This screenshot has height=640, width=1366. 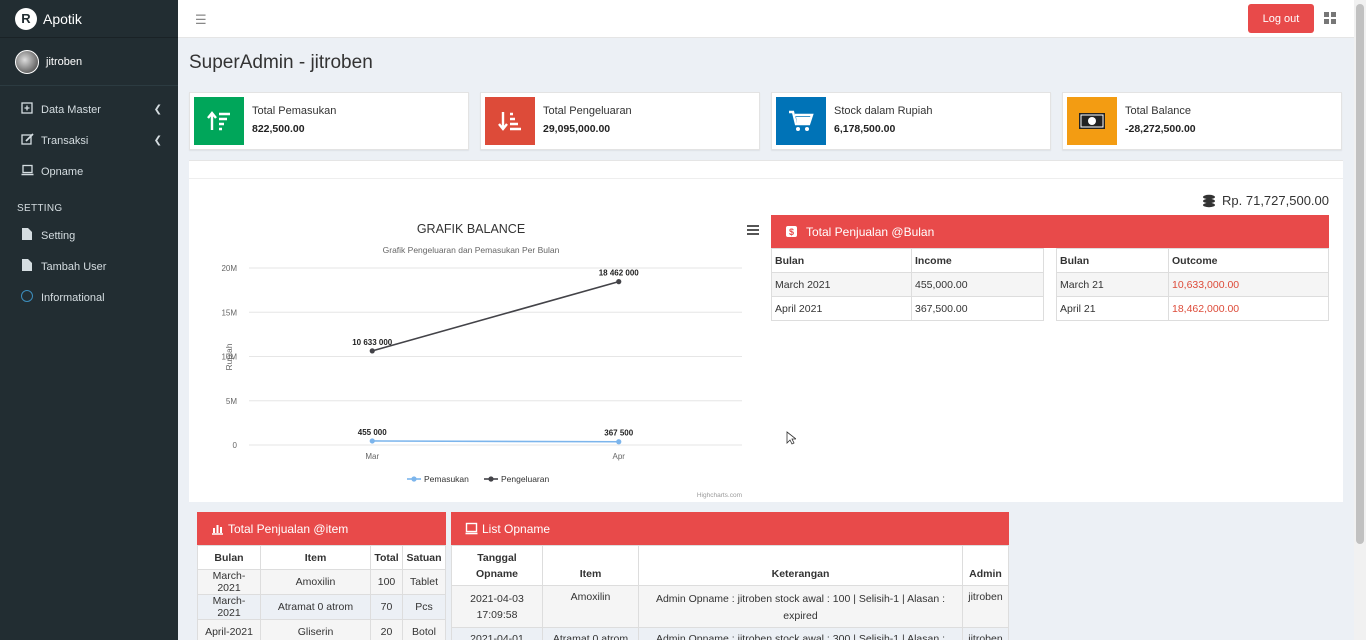 What do you see at coordinates (841, 308) in the screenshot?
I see `table-cell: April 2021` at bounding box center [841, 308].